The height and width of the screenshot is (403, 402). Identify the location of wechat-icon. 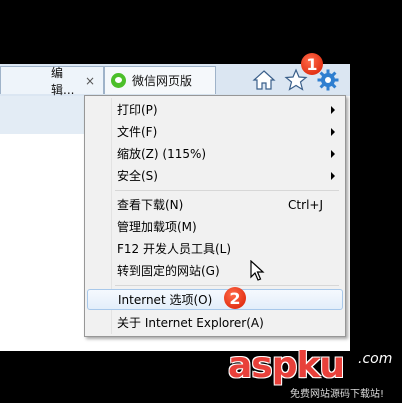
(118, 80).